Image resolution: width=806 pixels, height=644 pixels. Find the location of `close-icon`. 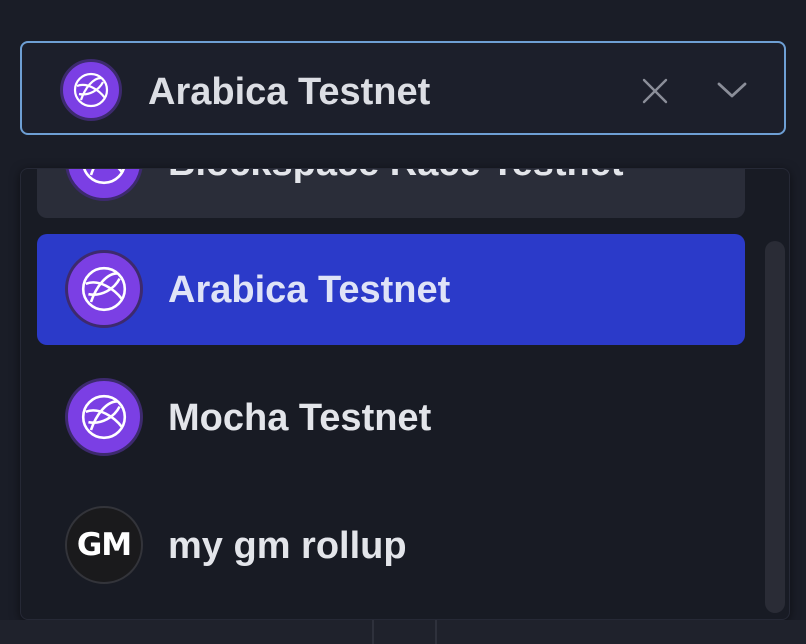

close-icon is located at coordinates (655, 91).